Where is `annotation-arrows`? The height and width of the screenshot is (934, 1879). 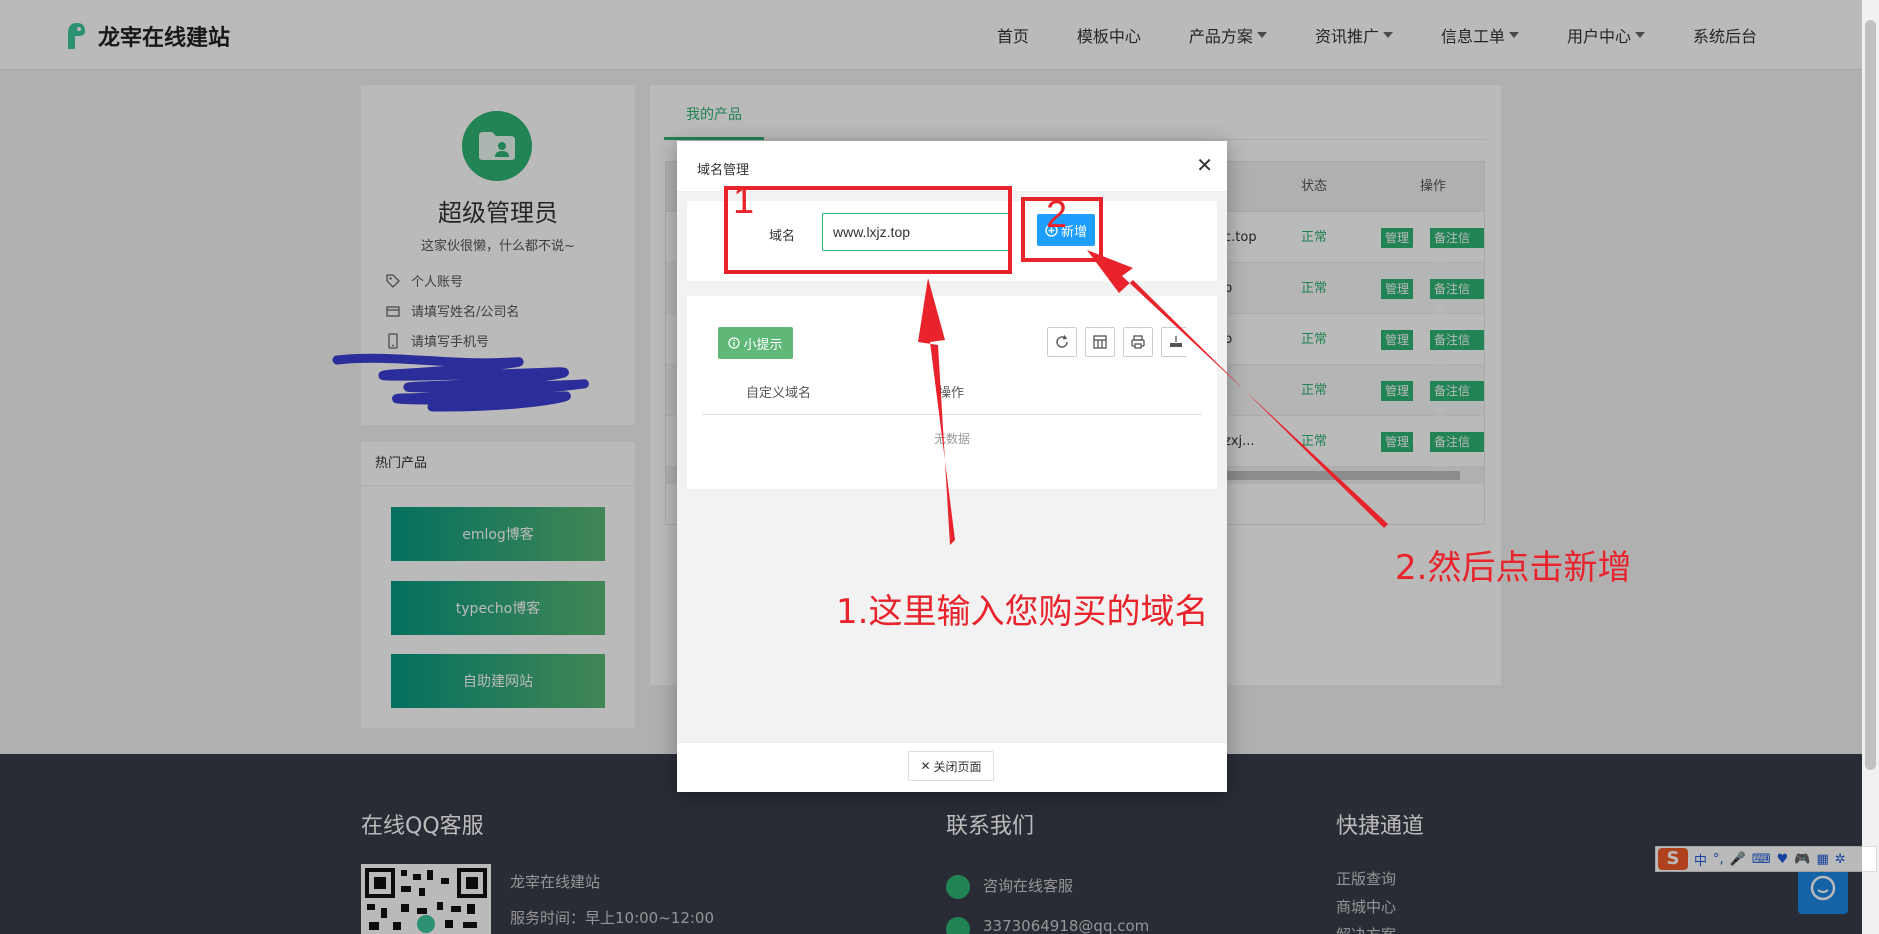
annotation-arrows is located at coordinates (1153, 397).